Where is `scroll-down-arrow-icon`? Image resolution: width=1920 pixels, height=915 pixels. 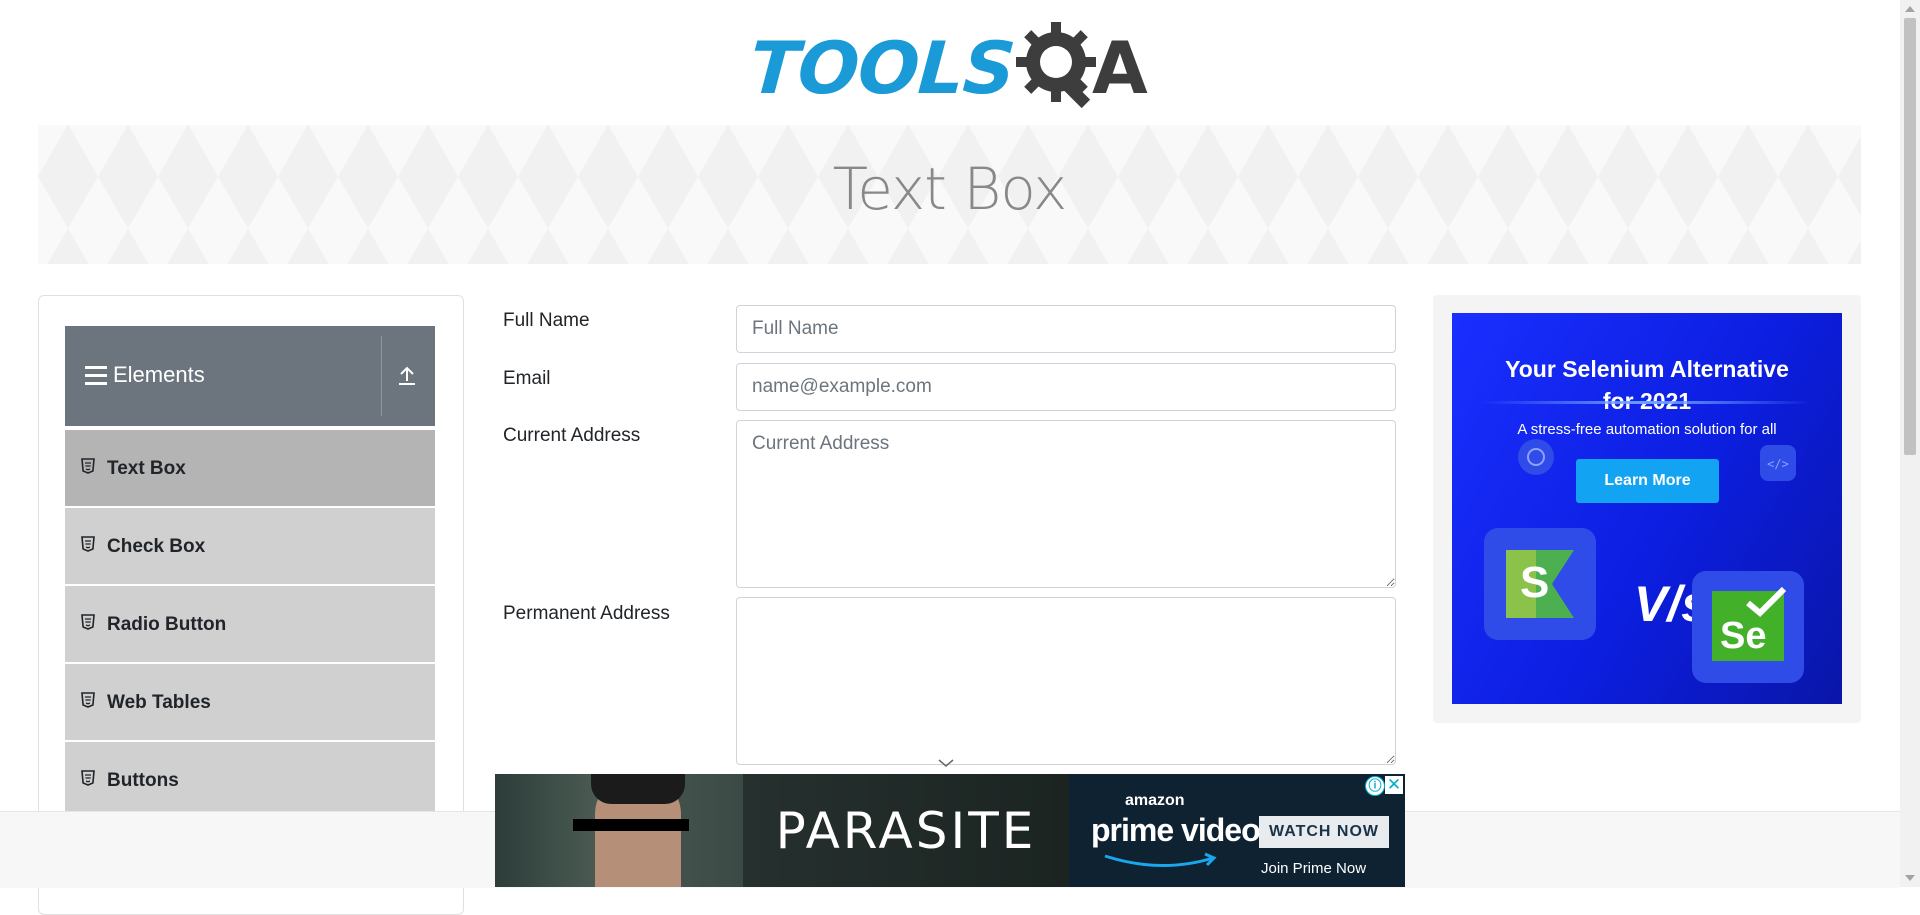
scroll-down-arrow-icon is located at coordinates (1910, 878).